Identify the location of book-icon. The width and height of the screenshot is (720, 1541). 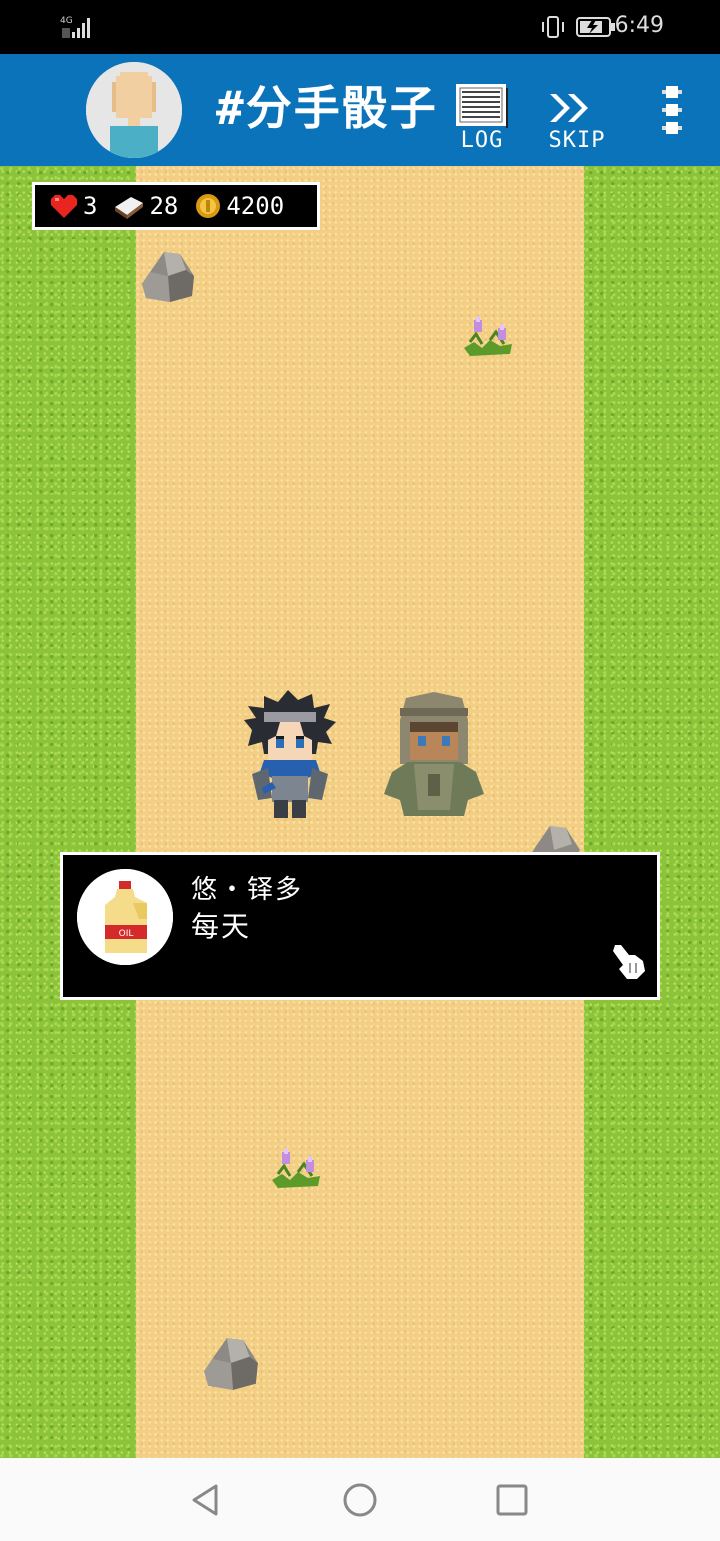
(129, 208).